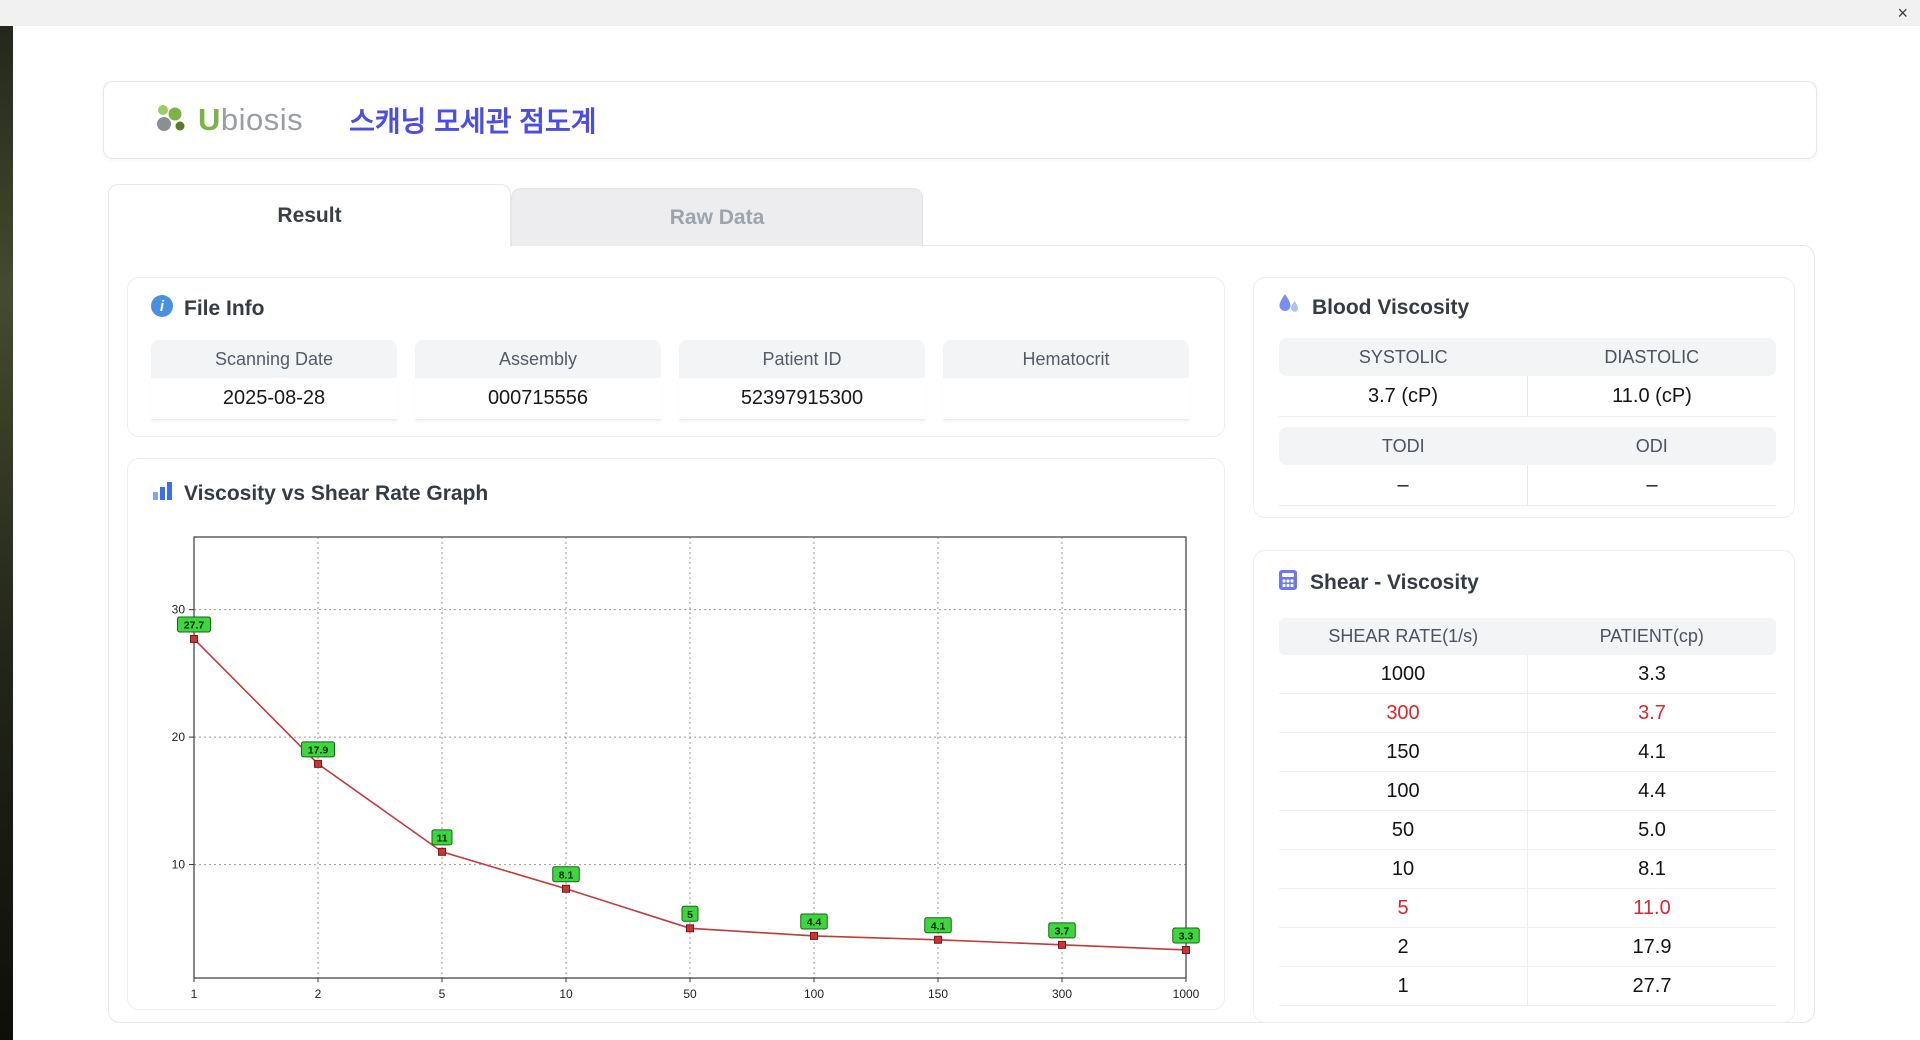 The image size is (1920, 1040). What do you see at coordinates (1651, 396) in the screenshot?
I see `diastolic-value: 11.0 (cP)` at bounding box center [1651, 396].